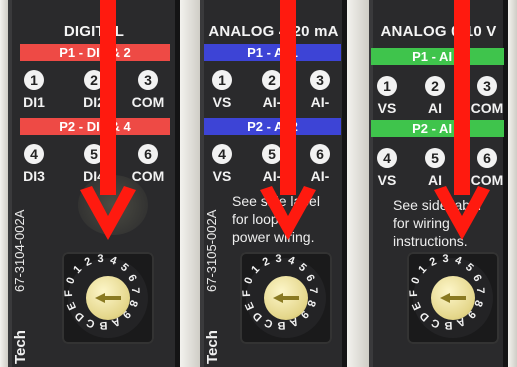  What do you see at coordinates (34, 176) in the screenshot?
I see `terminal-label: DI3` at bounding box center [34, 176].